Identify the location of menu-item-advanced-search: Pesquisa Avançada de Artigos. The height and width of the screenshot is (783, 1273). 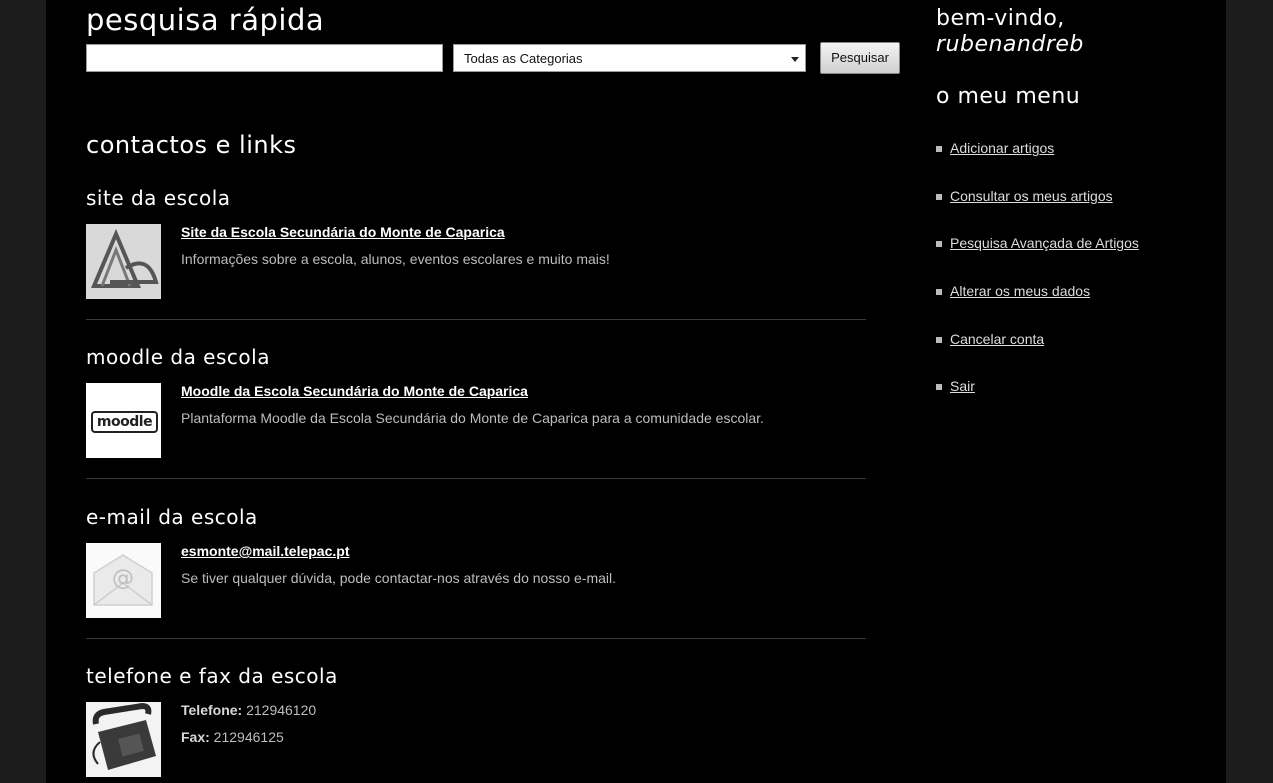
(1037, 259).